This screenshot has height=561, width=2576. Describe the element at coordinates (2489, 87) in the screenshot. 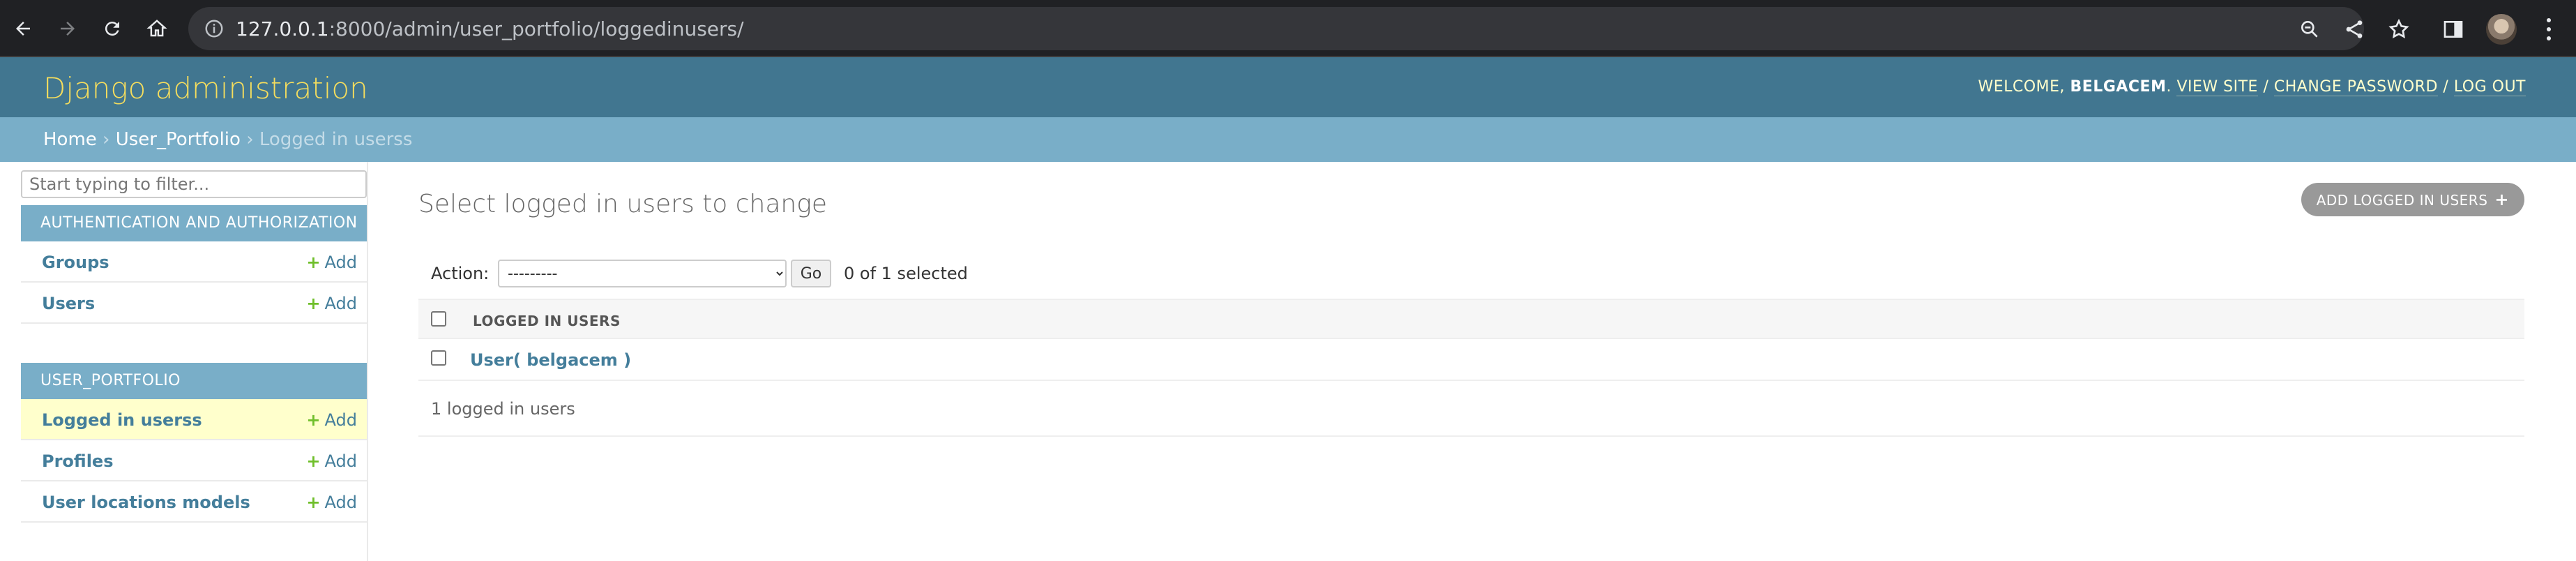

I see `log-out-link: LOG OUT` at that location.